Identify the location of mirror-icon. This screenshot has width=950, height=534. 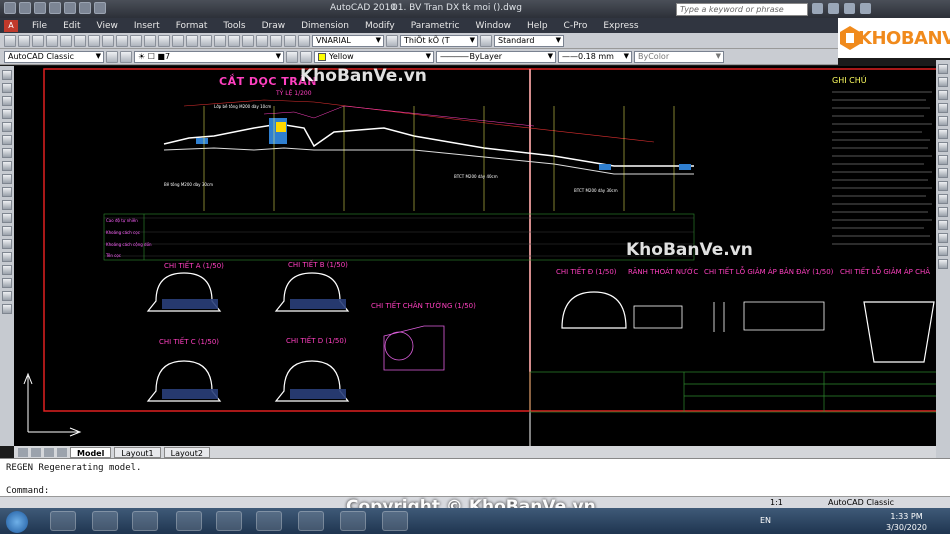
(943, 95).